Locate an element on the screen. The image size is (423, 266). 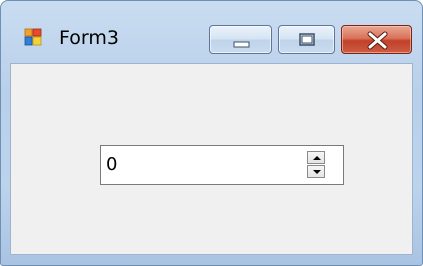
spin-buttons is located at coordinates (316, 165).